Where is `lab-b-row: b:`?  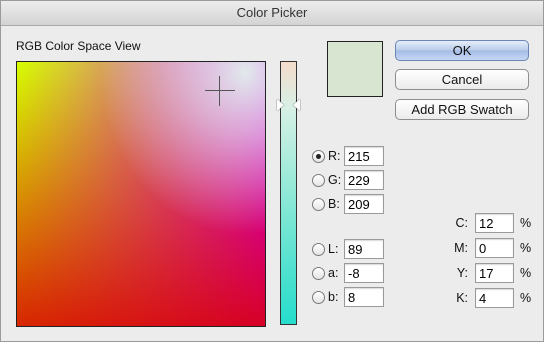
lab-b-row: b: is located at coordinates (348, 297).